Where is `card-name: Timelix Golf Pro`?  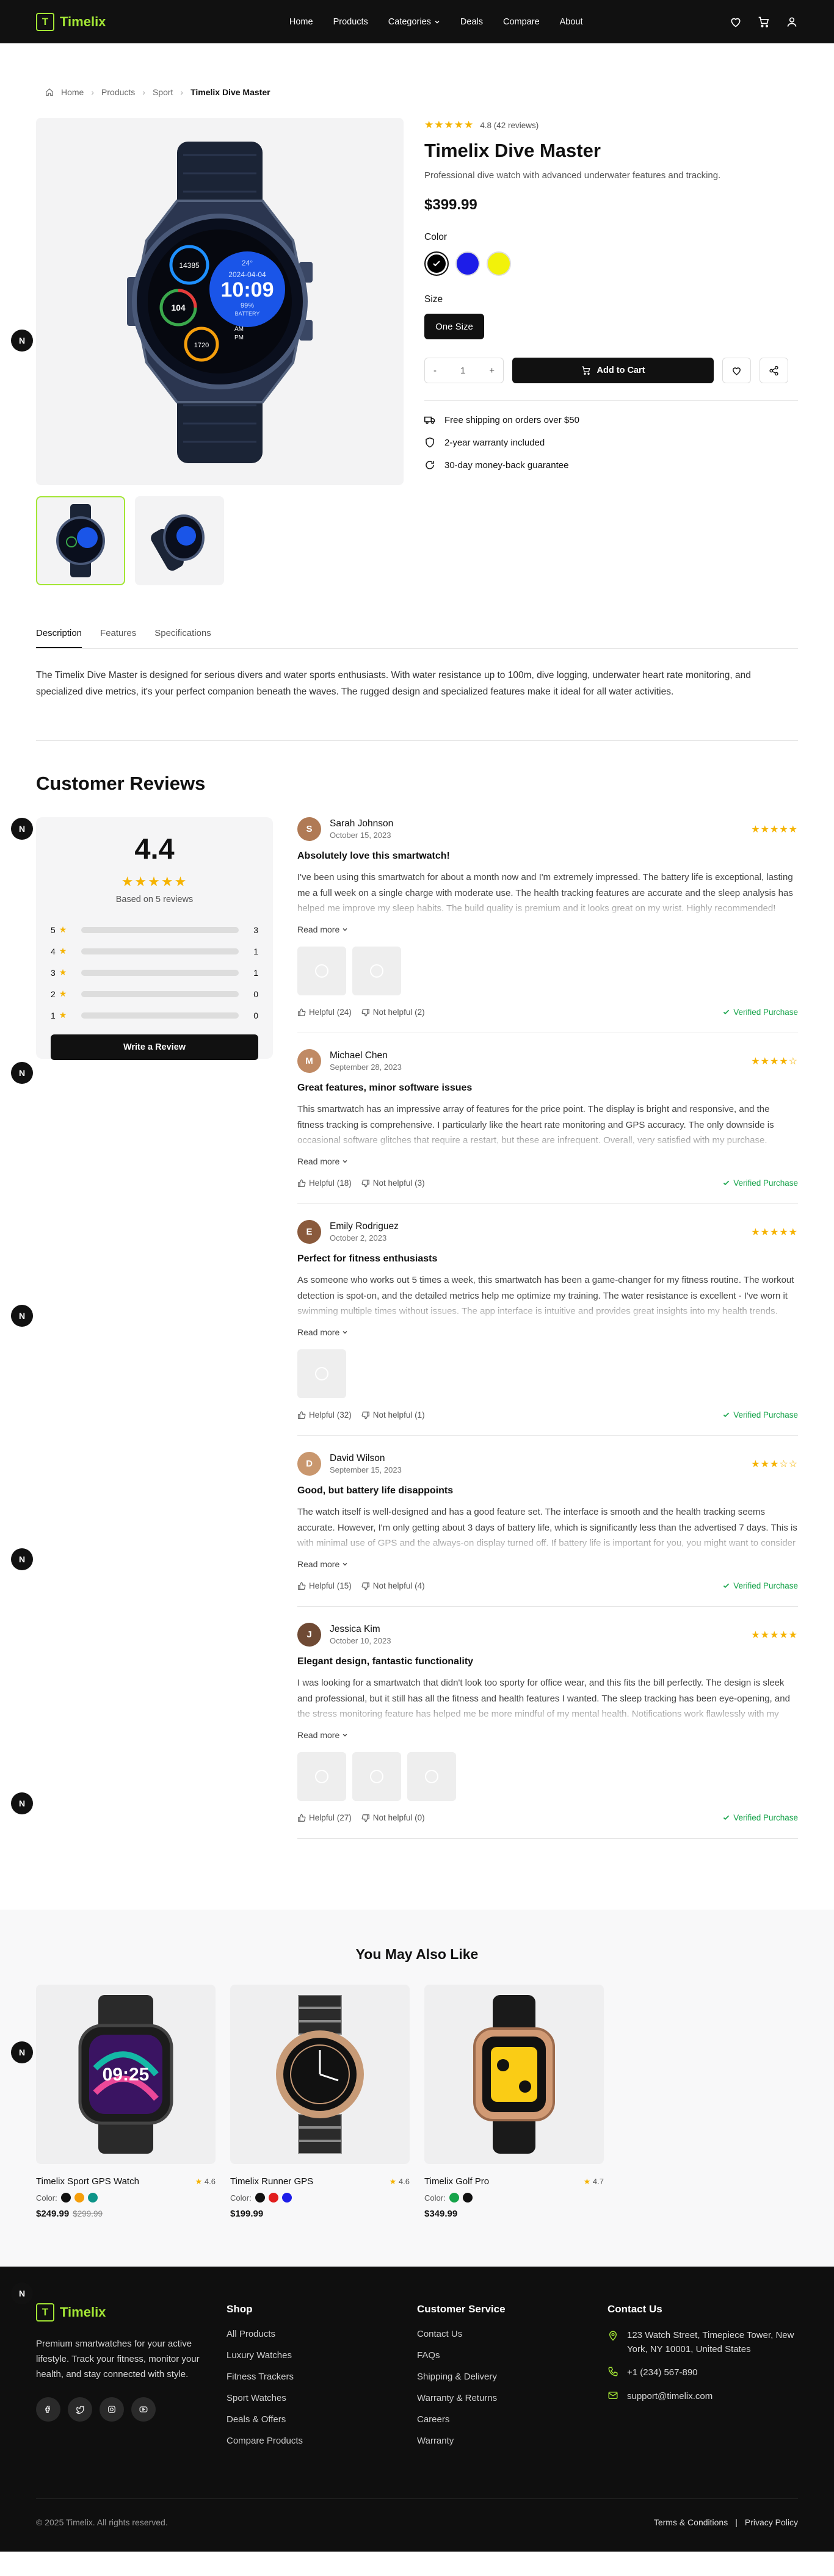 card-name: Timelix Golf Pro is located at coordinates (457, 2181).